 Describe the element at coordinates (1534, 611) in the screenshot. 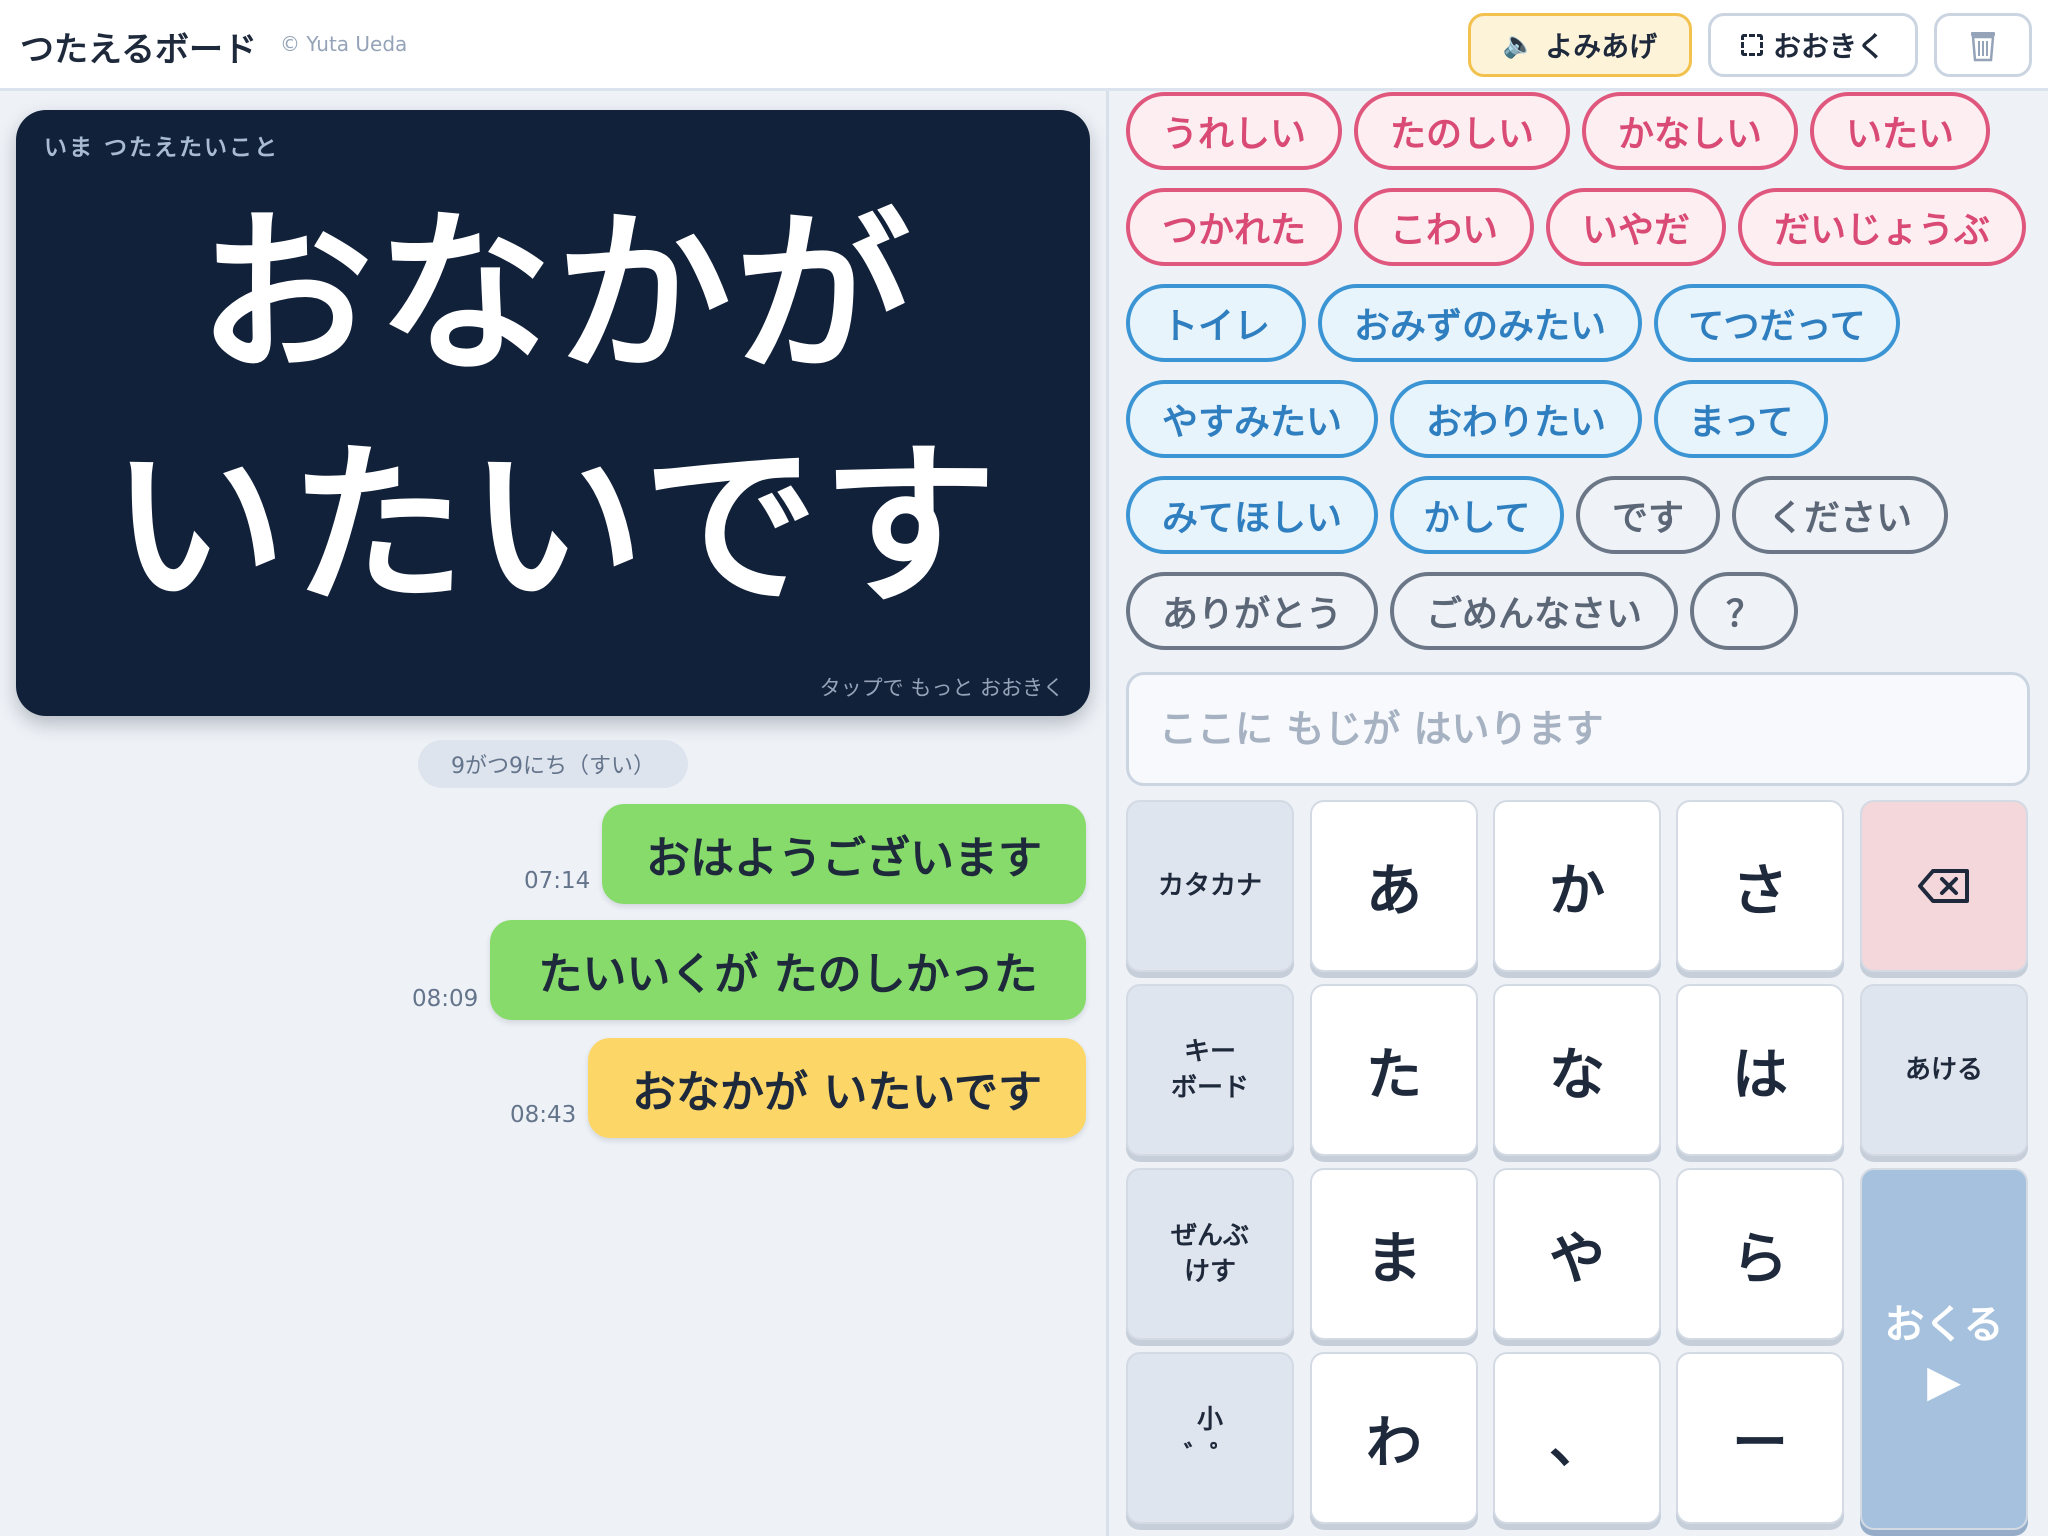

I see `phrase-chip: ごめんなさい` at that location.